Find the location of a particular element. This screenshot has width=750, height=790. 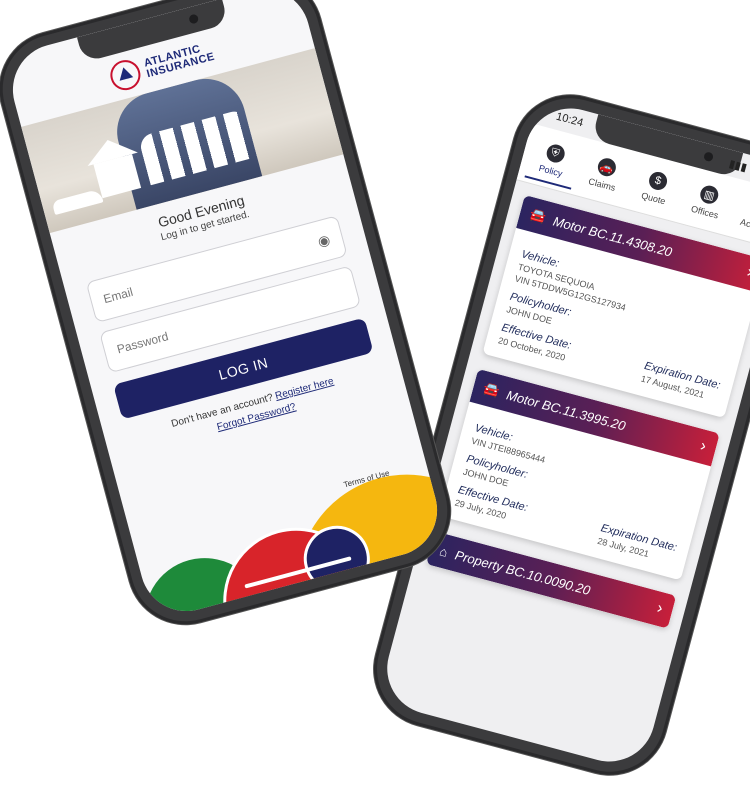

policy-title: Property BC.10.0090.20 is located at coordinates (523, 572).